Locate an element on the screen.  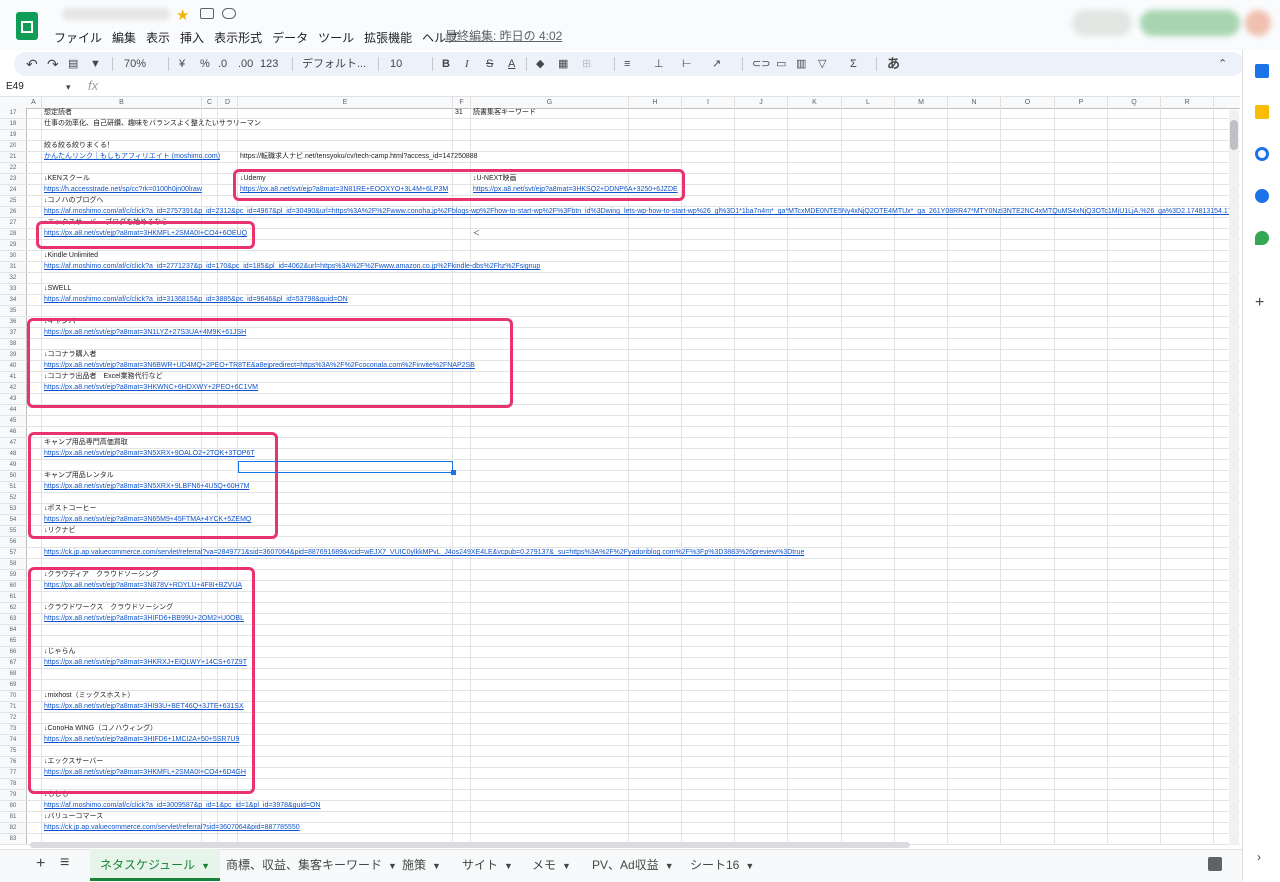
row-number: 39 is located at coordinates (13, 355).